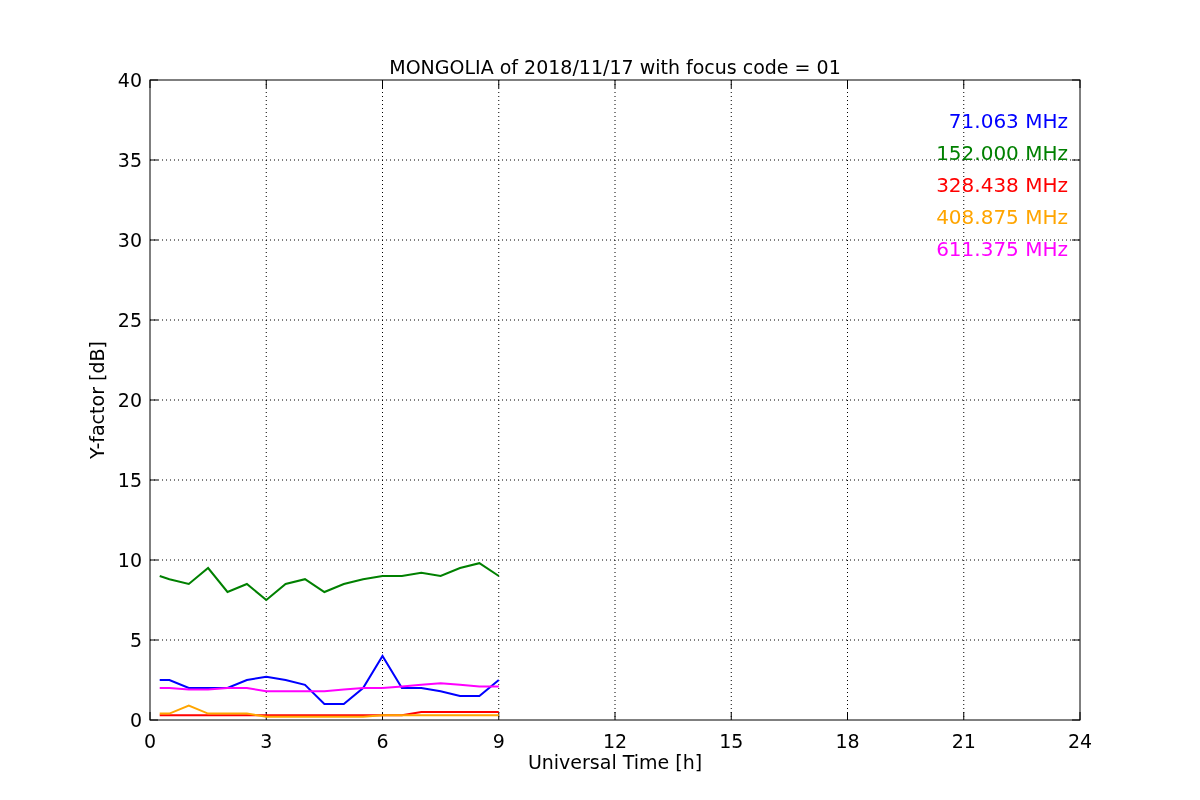 The height and width of the screenshot is (800, 1200). What do you see at coordinates (266, 741) in the screenshot?
I see `x-tick-label: 3` at bounding box center [266, 741].